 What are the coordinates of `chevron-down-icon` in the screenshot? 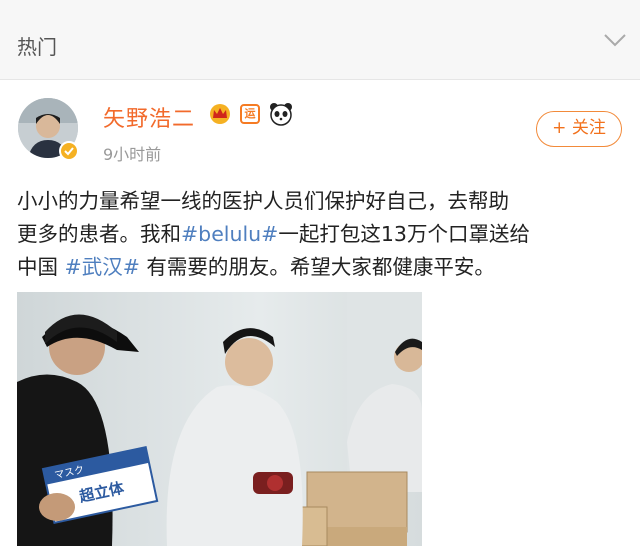 It's located at (615, 40).